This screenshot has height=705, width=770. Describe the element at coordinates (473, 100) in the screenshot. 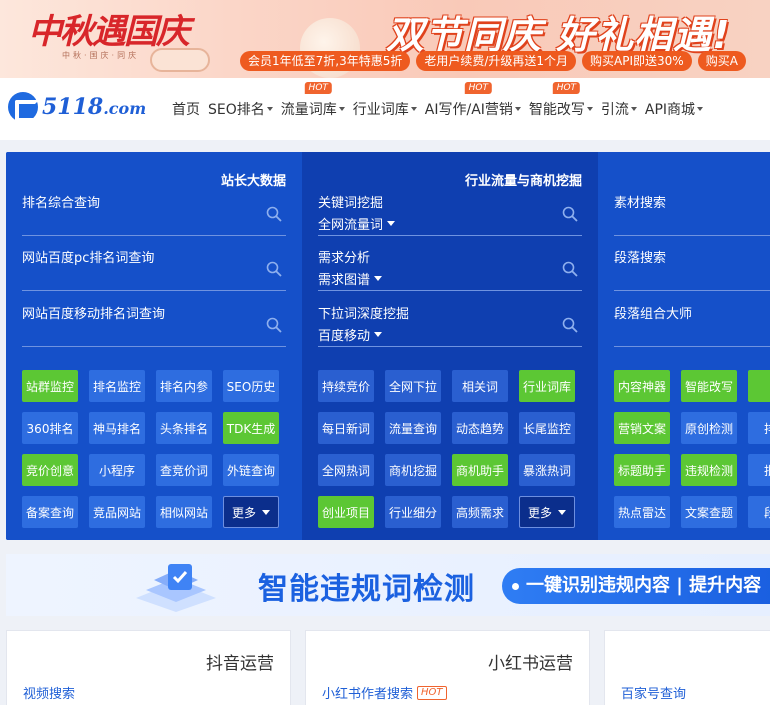

I see `nav-item: AI写作/AI营销 HOT` at that location.